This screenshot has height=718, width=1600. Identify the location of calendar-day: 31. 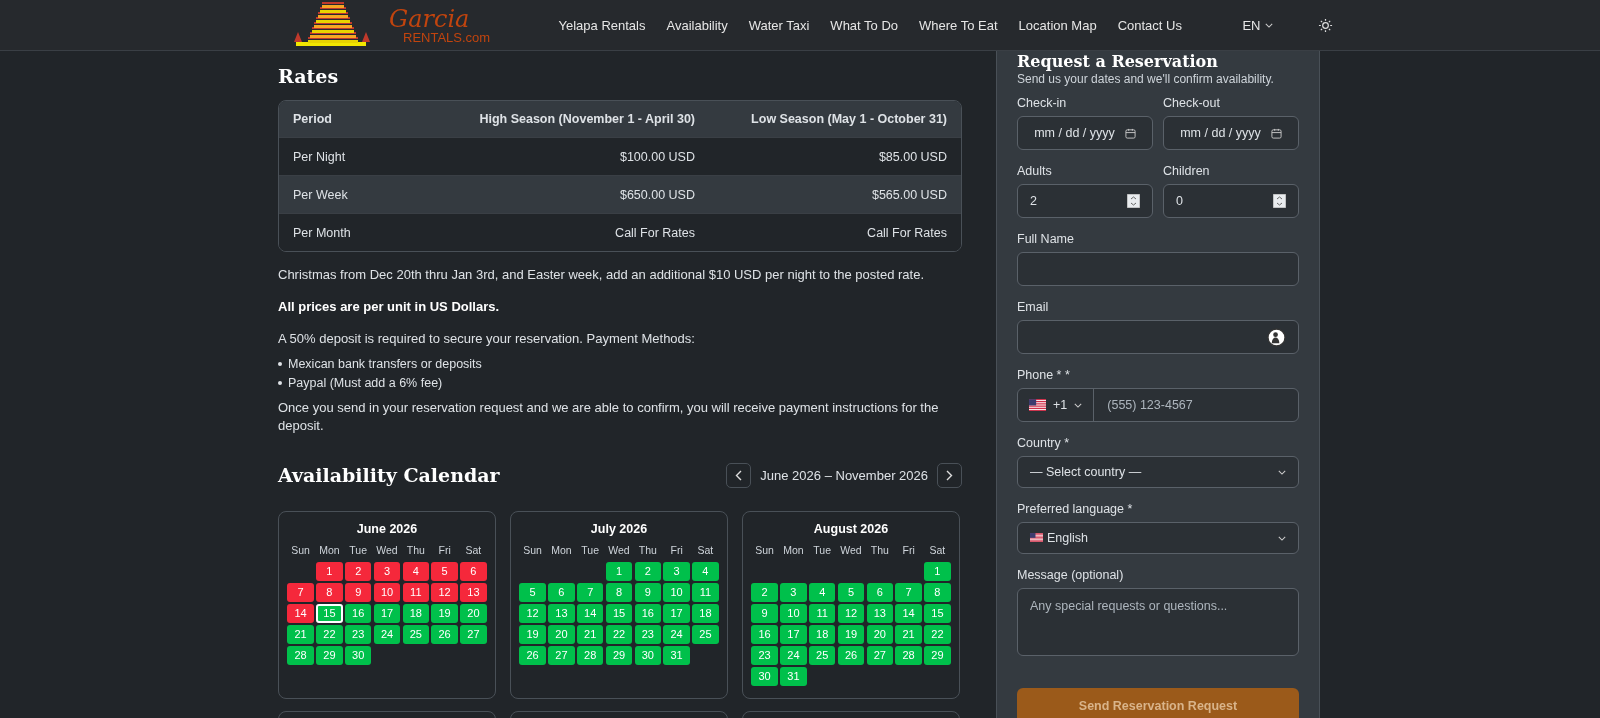
(676, 655).